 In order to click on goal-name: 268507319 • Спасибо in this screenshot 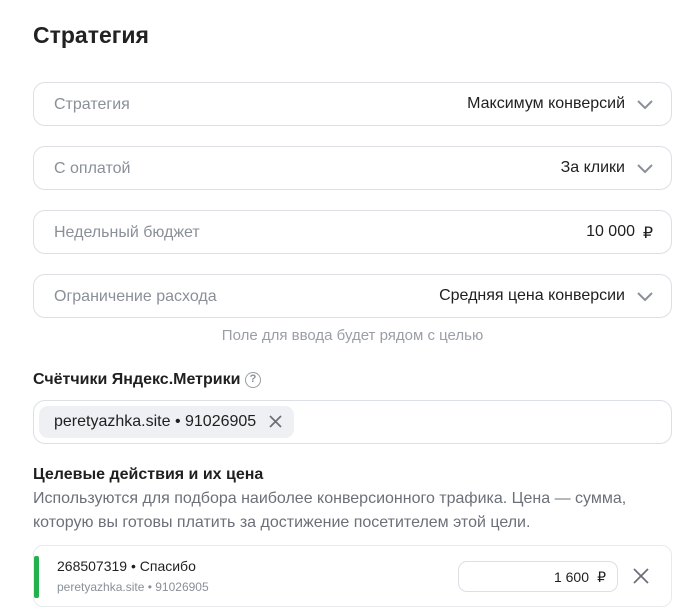, I will do `click(126, 566)`.